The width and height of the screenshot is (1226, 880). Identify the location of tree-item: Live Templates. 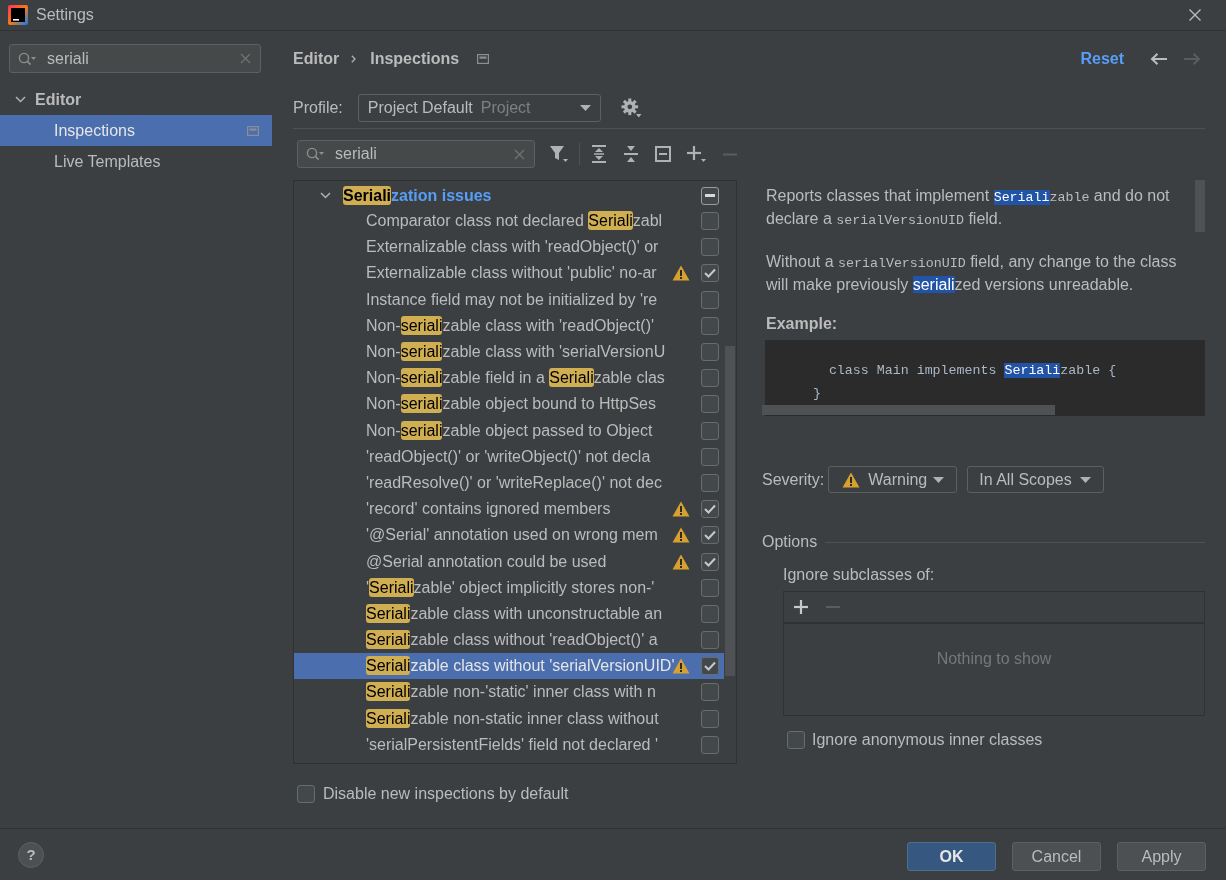
(136, 161).